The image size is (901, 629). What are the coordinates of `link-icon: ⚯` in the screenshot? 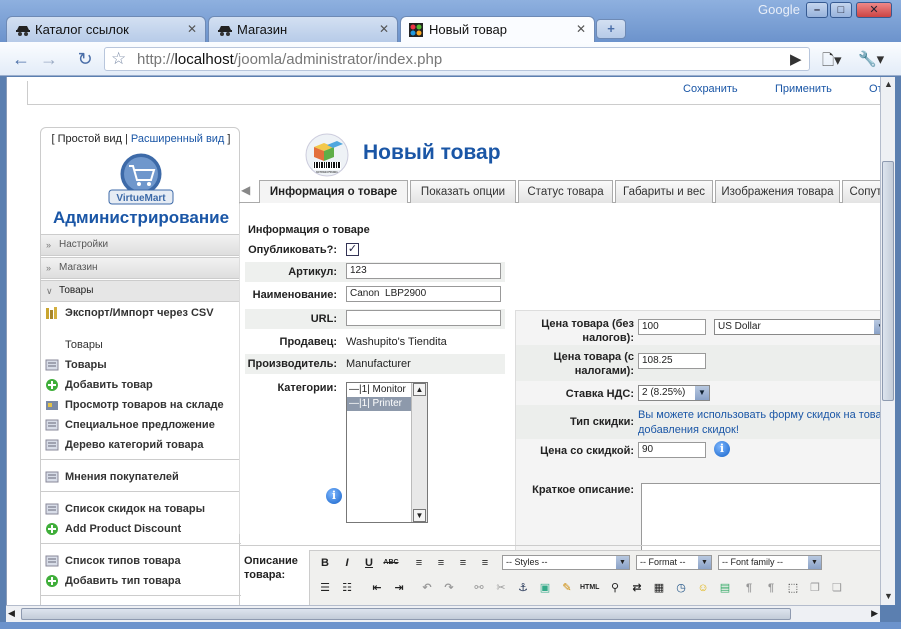 It's located at (479, 588).